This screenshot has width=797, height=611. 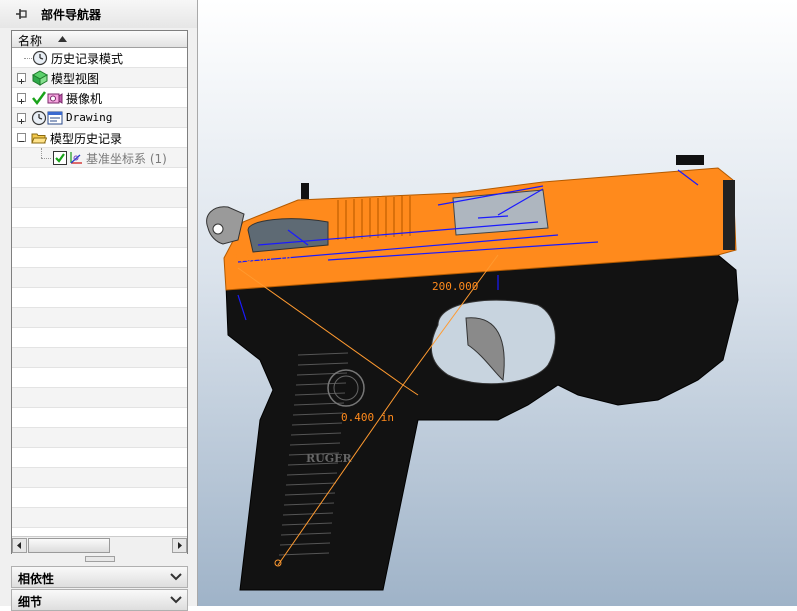 What do you see at coordinates (99, 600) in the screenshot?
I see `section-details: 细节` at bounding box center [99, 600].